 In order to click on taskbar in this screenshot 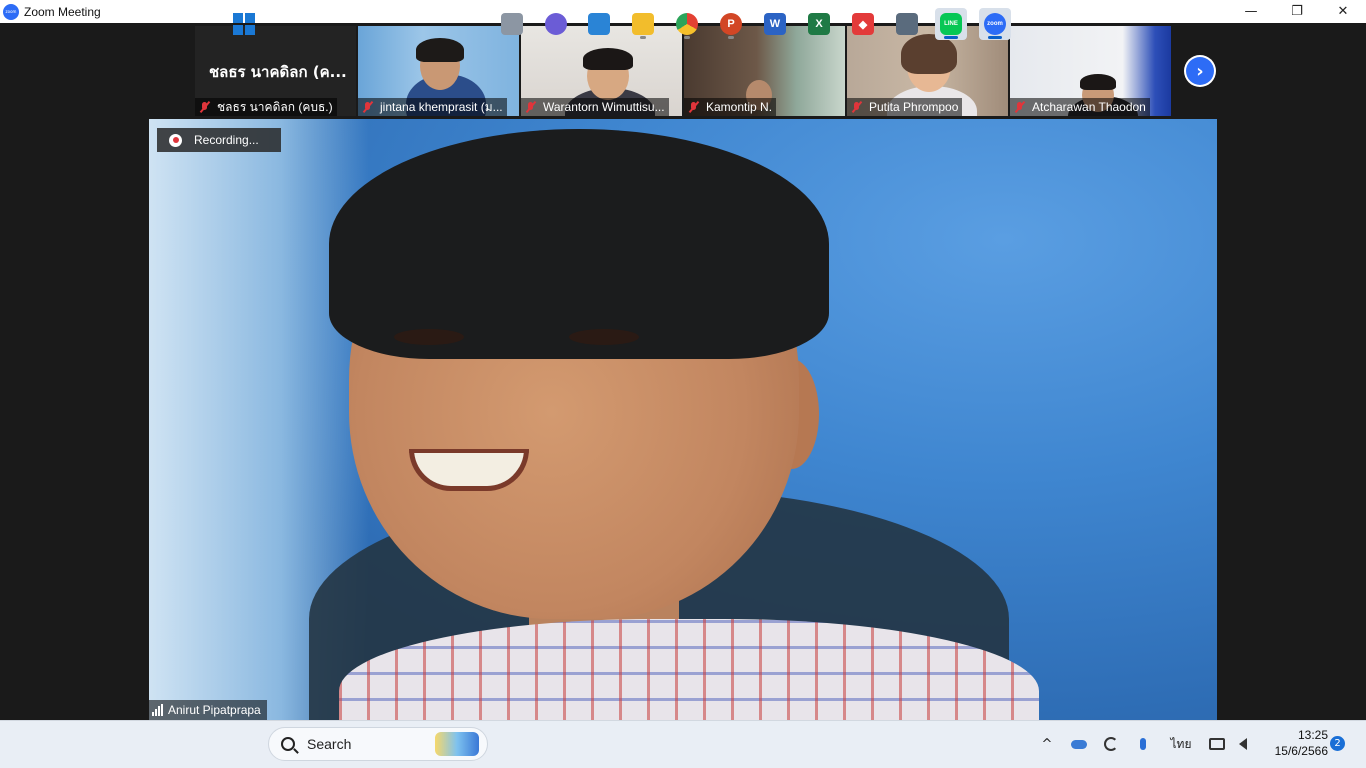, I will do `click(683, 744)`.